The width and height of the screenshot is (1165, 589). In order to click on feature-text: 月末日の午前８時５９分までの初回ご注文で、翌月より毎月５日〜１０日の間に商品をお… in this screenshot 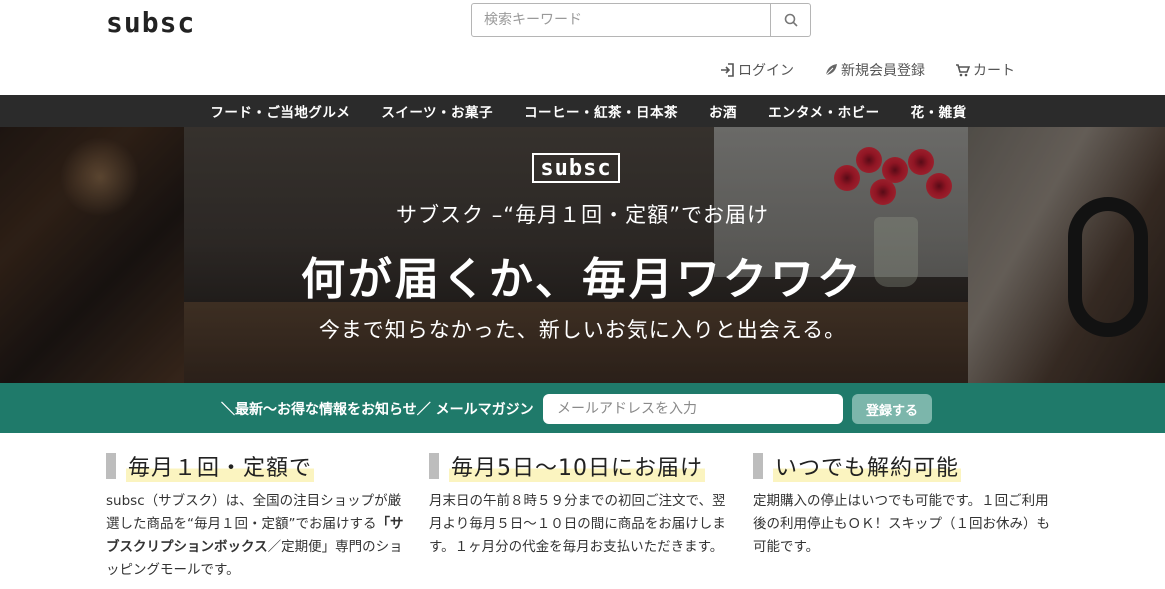, I will do `click(577, 524)`.